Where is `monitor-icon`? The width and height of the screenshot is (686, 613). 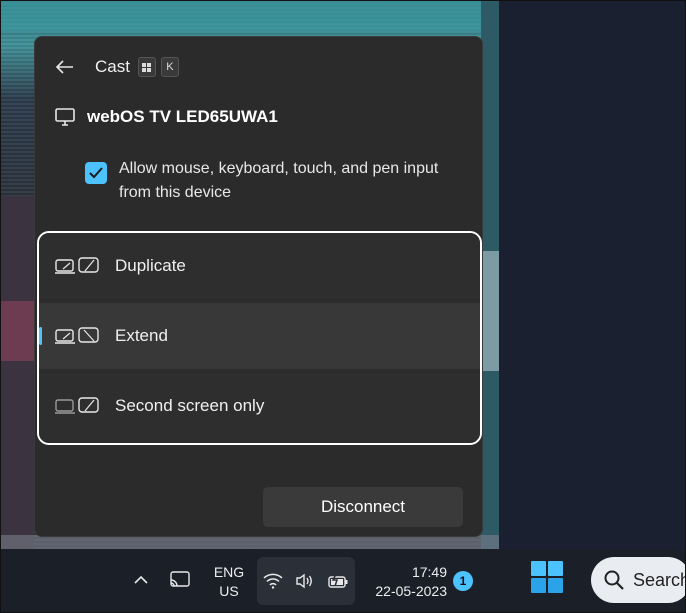
monitor-icon is located at coordinates (65, 117).